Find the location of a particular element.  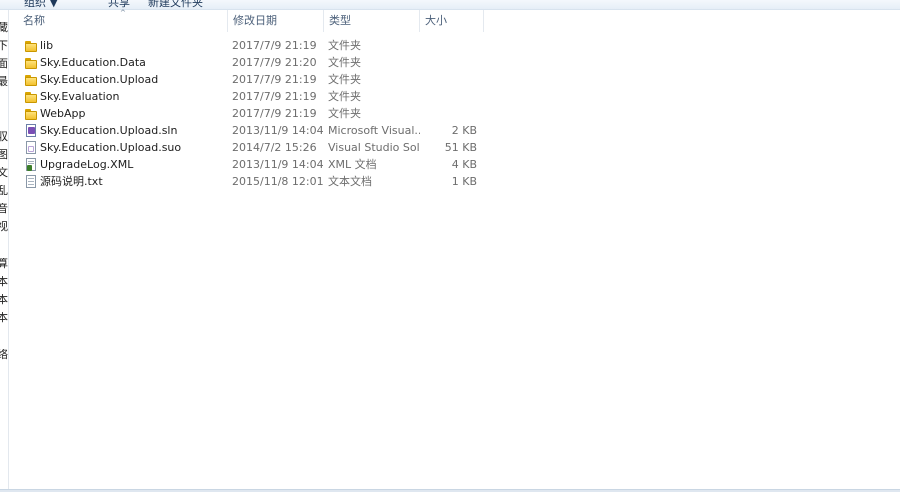

file-row: Sky.Education.Upload 2017/7/9 21:19 文件夹 is located at coordinates (270, 79).